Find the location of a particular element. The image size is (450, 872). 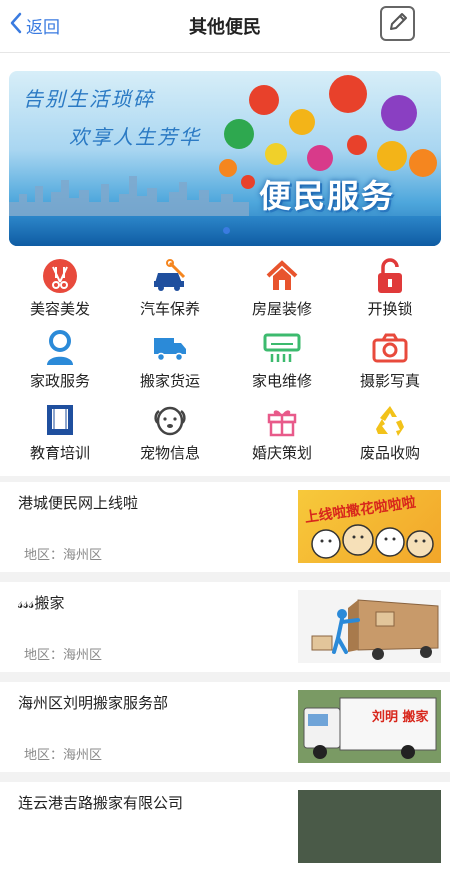

category-pets: 宠物信息 is located at coordinates (170, 436).